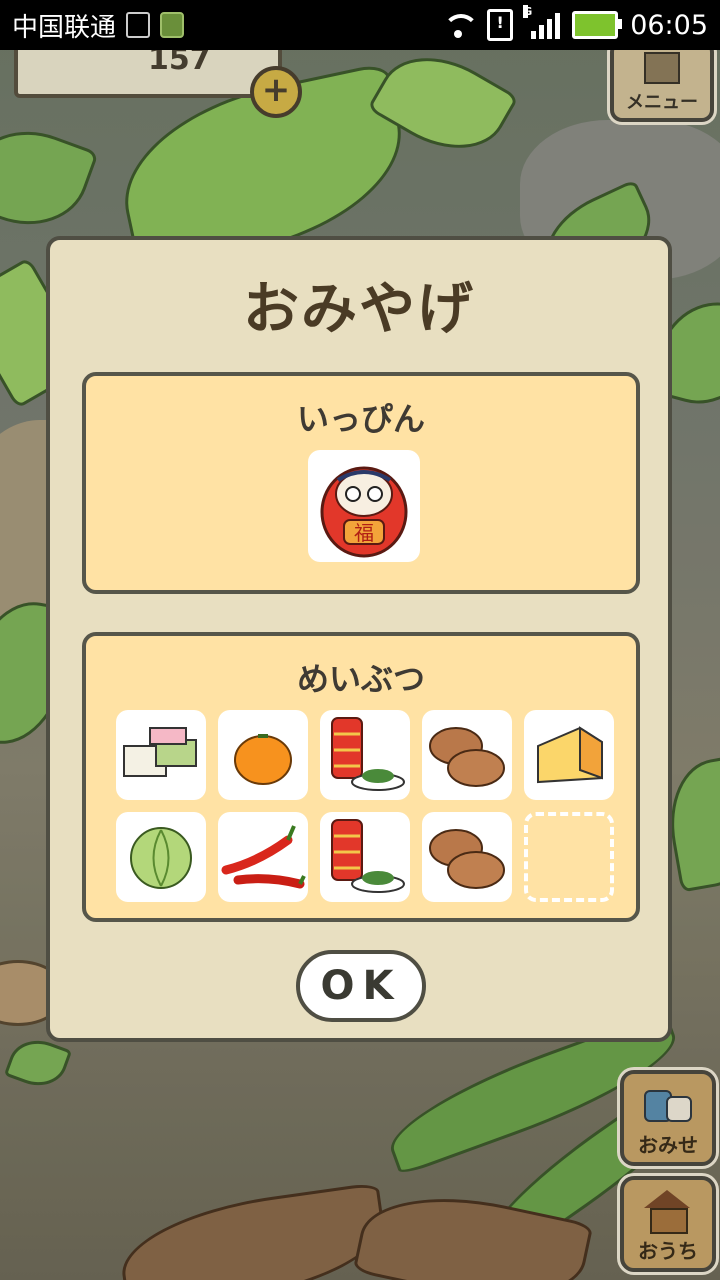 Image resolution: width=720 pixels, height=1280 pixels. I want to click on cheese-wedge-icon, so click(570, 755).